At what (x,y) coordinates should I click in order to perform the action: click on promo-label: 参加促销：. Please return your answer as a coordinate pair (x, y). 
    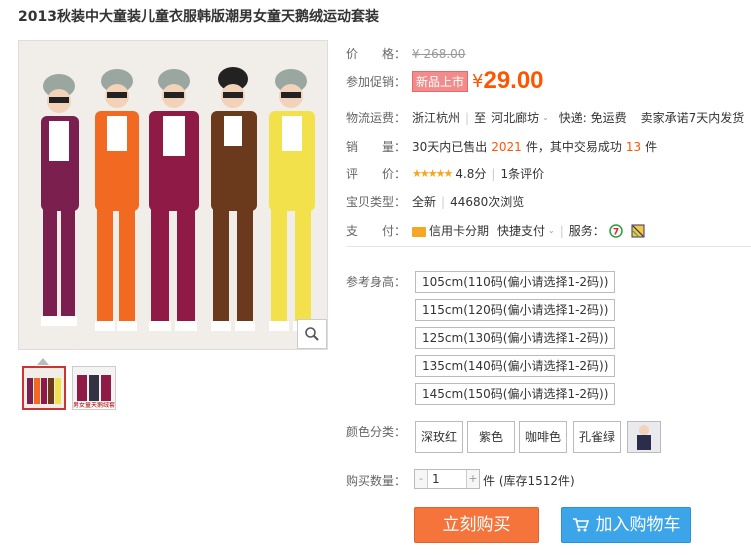
    Looking at the image, I should click on (376, 81).